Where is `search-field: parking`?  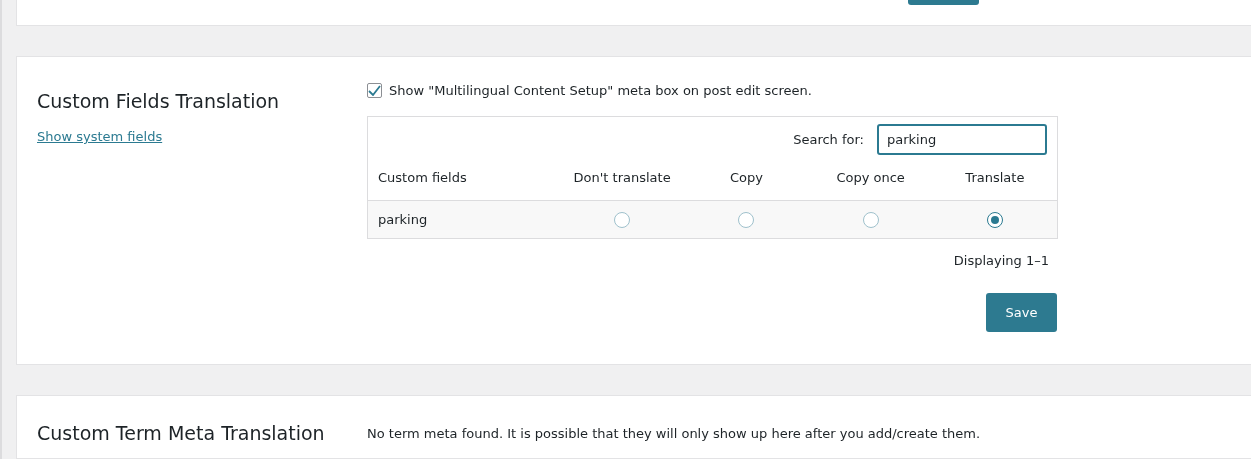 search-field: parking is located at coordinates (962, 139).